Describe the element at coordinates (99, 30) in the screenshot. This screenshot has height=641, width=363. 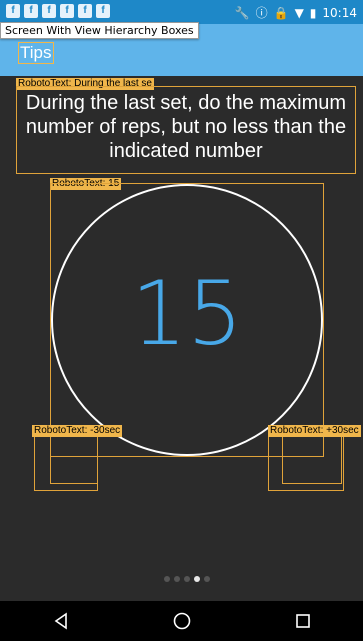
I see `hierarchy-overlay-label: Screen With View Hierarchy Boxes` at that location.